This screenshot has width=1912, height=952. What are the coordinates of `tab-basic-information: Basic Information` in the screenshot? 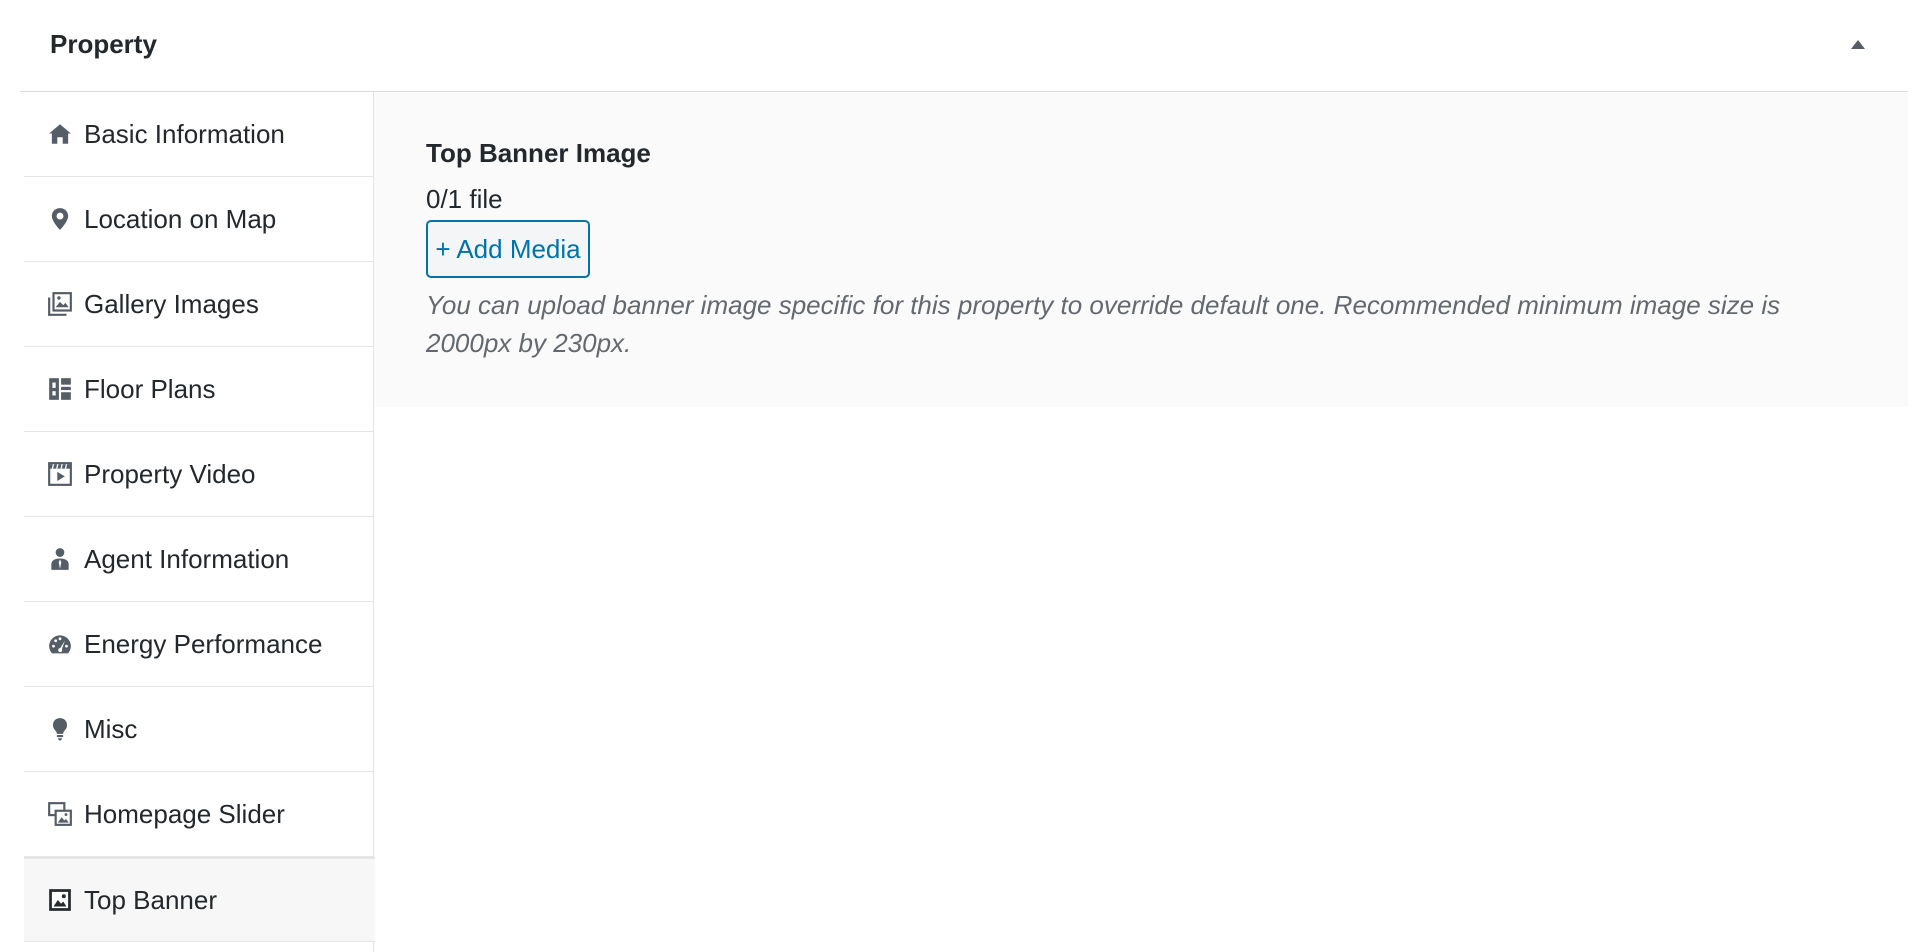 It's located at (198, 134).